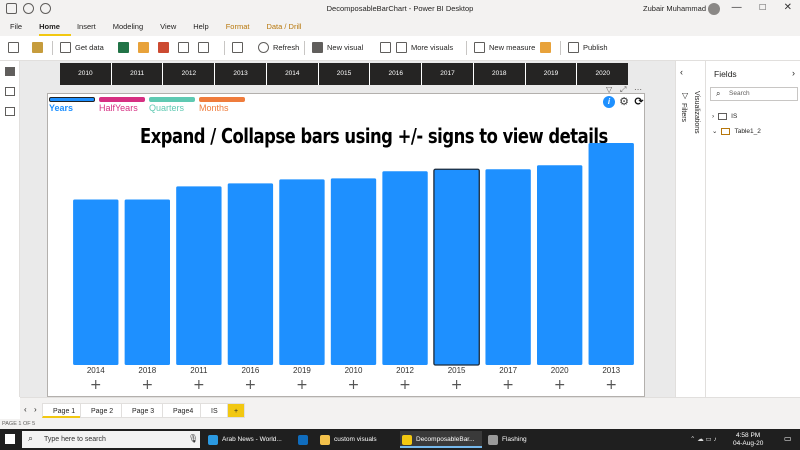 This screenshot has width=800, height=450. What do you see at coordinates (748, 435) in the screenshot?
I see `clock-time: 4:58 PM` at bounding box center [748, 435].